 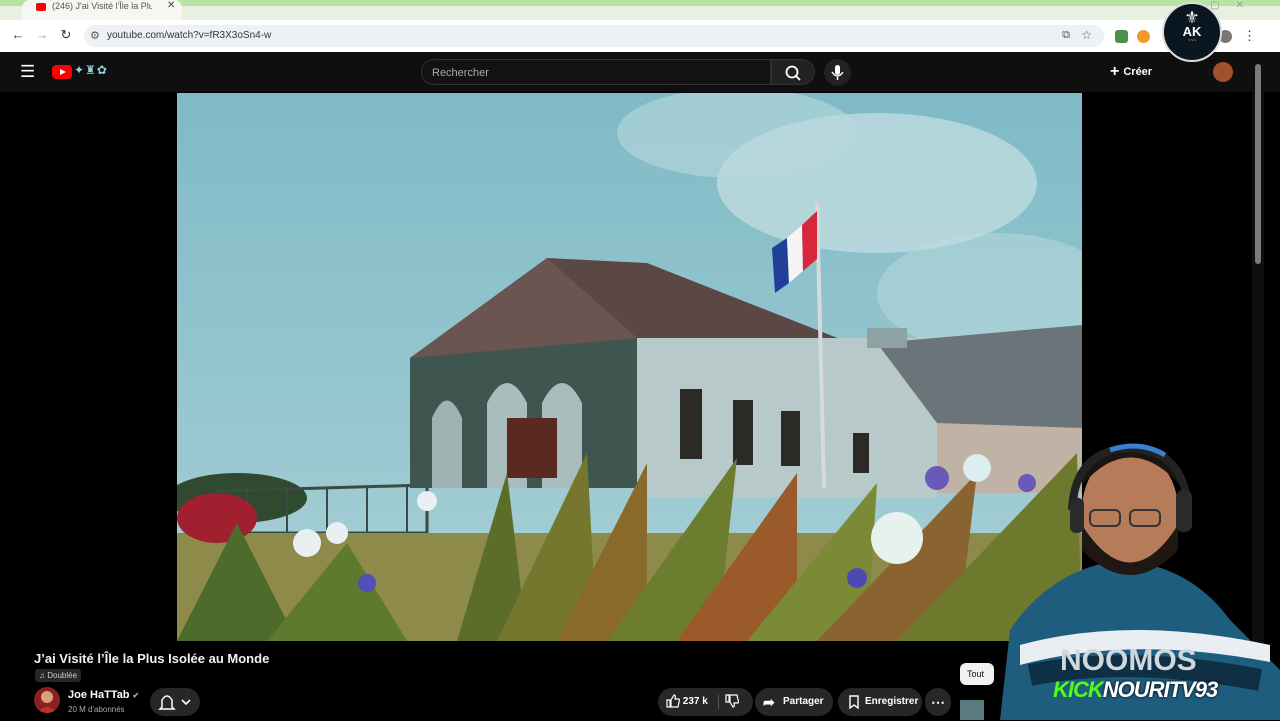 I want to click on create-label: Créer, so click(x=1138, y=71).